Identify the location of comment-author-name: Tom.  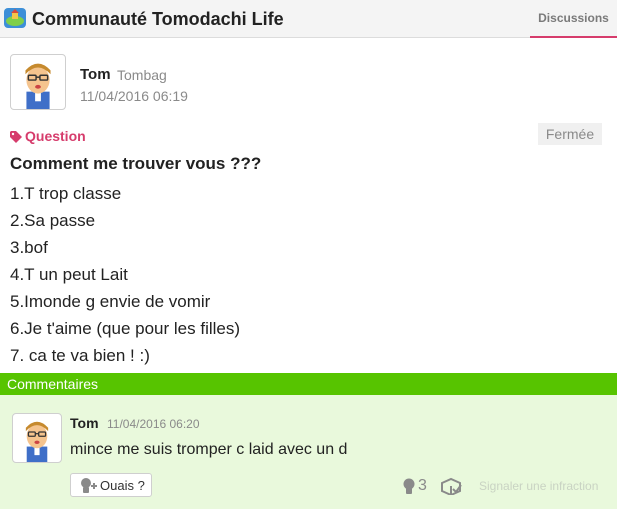
(84, 423).